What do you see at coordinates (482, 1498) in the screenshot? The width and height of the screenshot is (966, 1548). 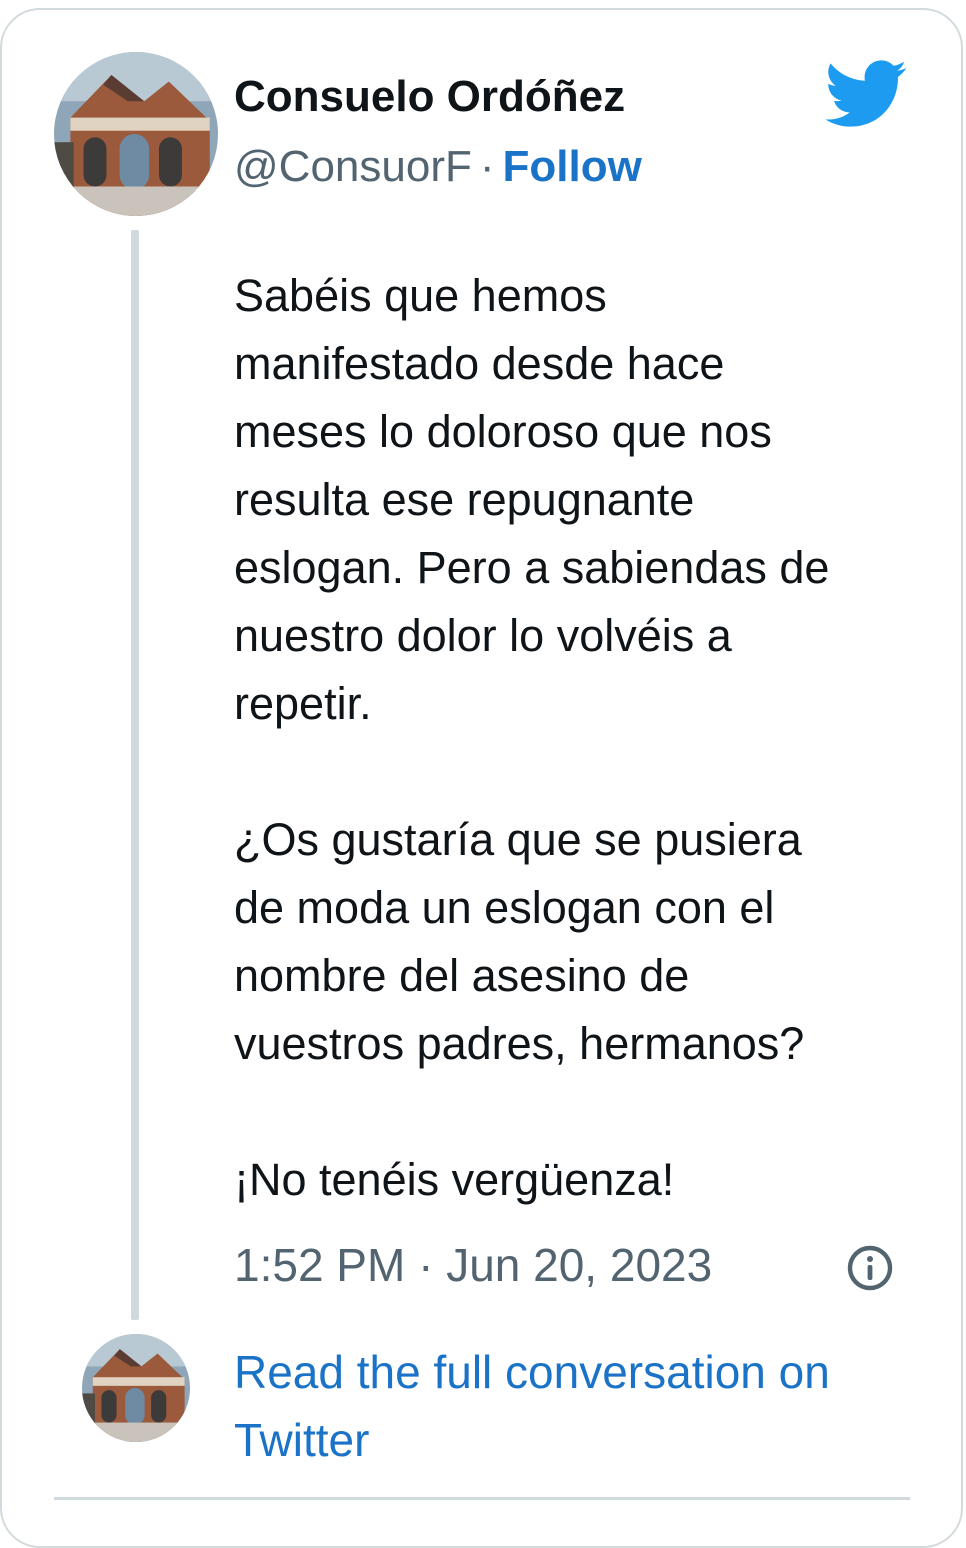 I see `divider` at bounding box center [482, 1498].